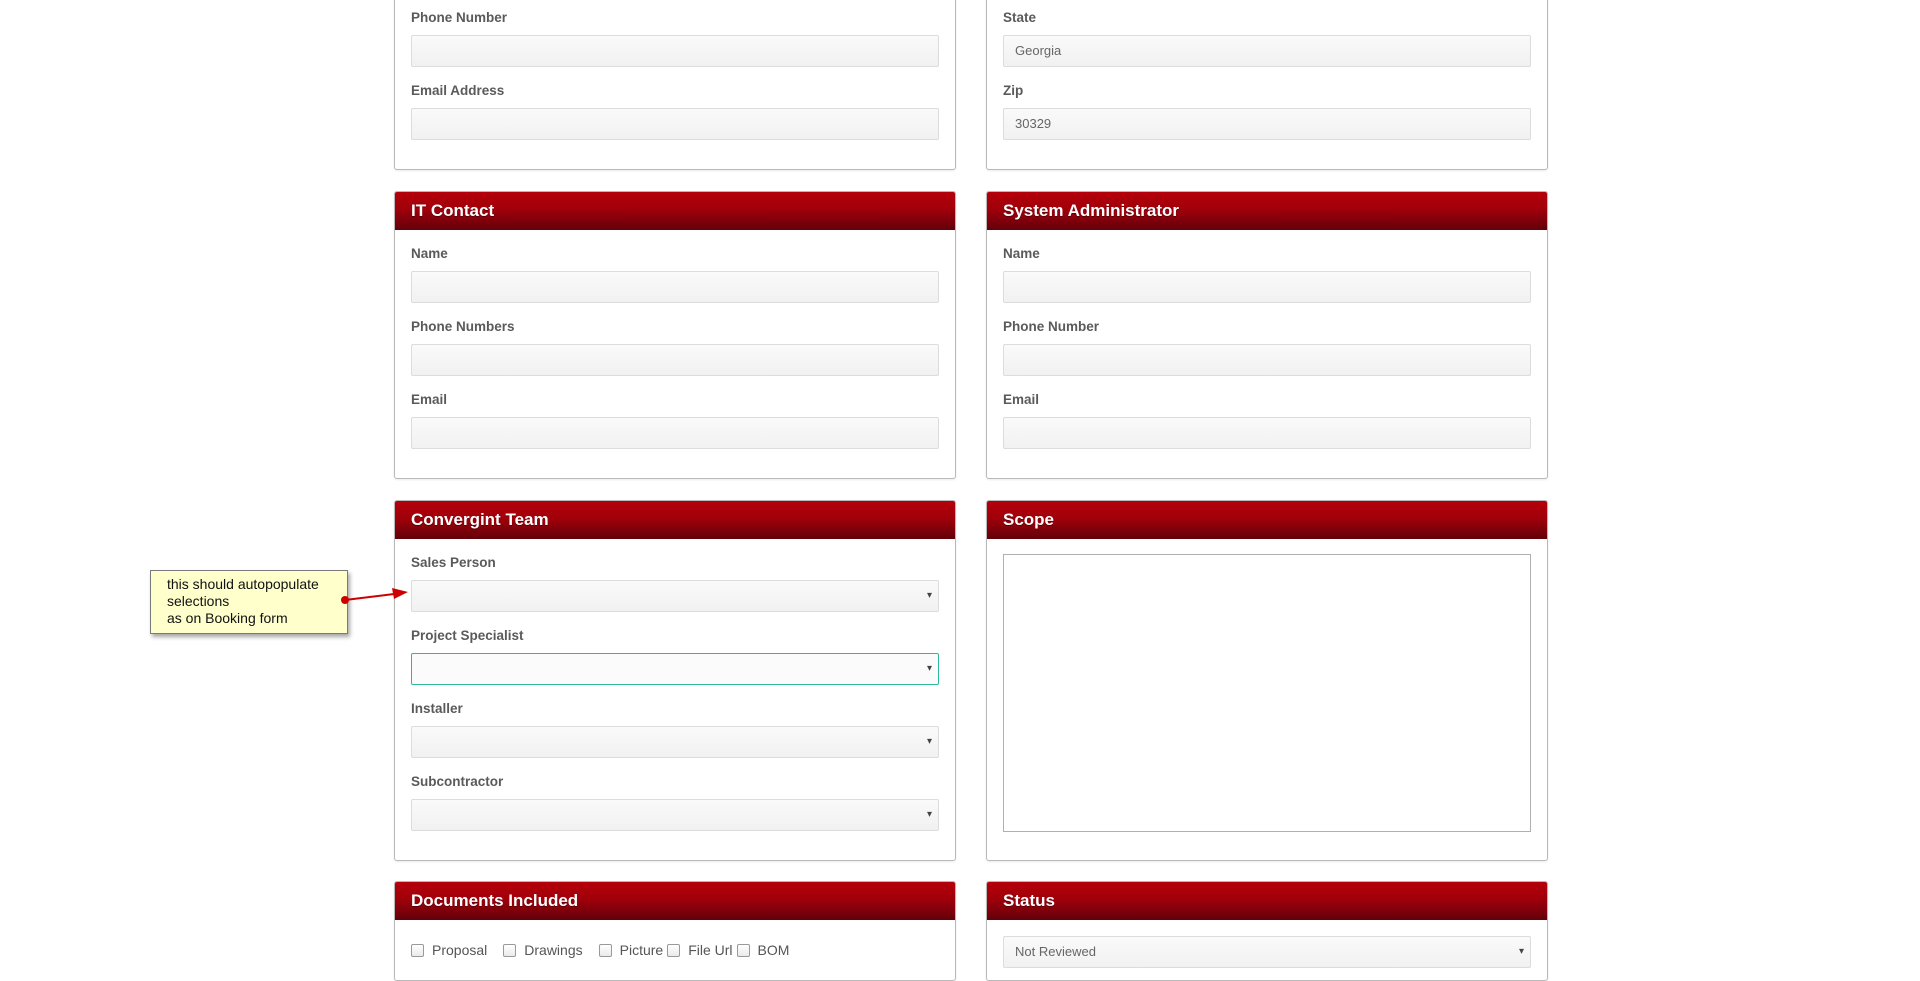 The image size is (1920, 981). I want to click on project-specialist-field: Project Specialist ▾, so click(675, 656).